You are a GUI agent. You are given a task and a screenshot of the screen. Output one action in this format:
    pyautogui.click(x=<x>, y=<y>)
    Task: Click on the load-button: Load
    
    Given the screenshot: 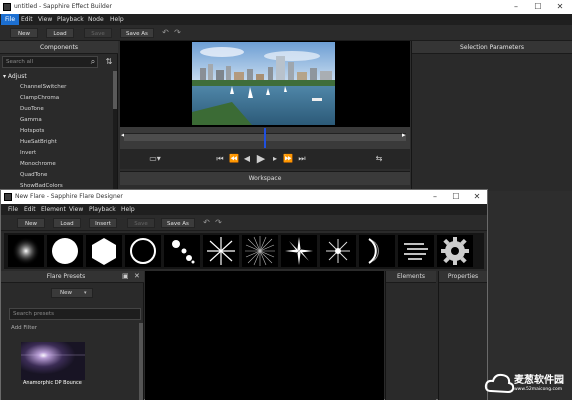 What is the action you would take?
    pyautogui.click(x=60, y=33)
    